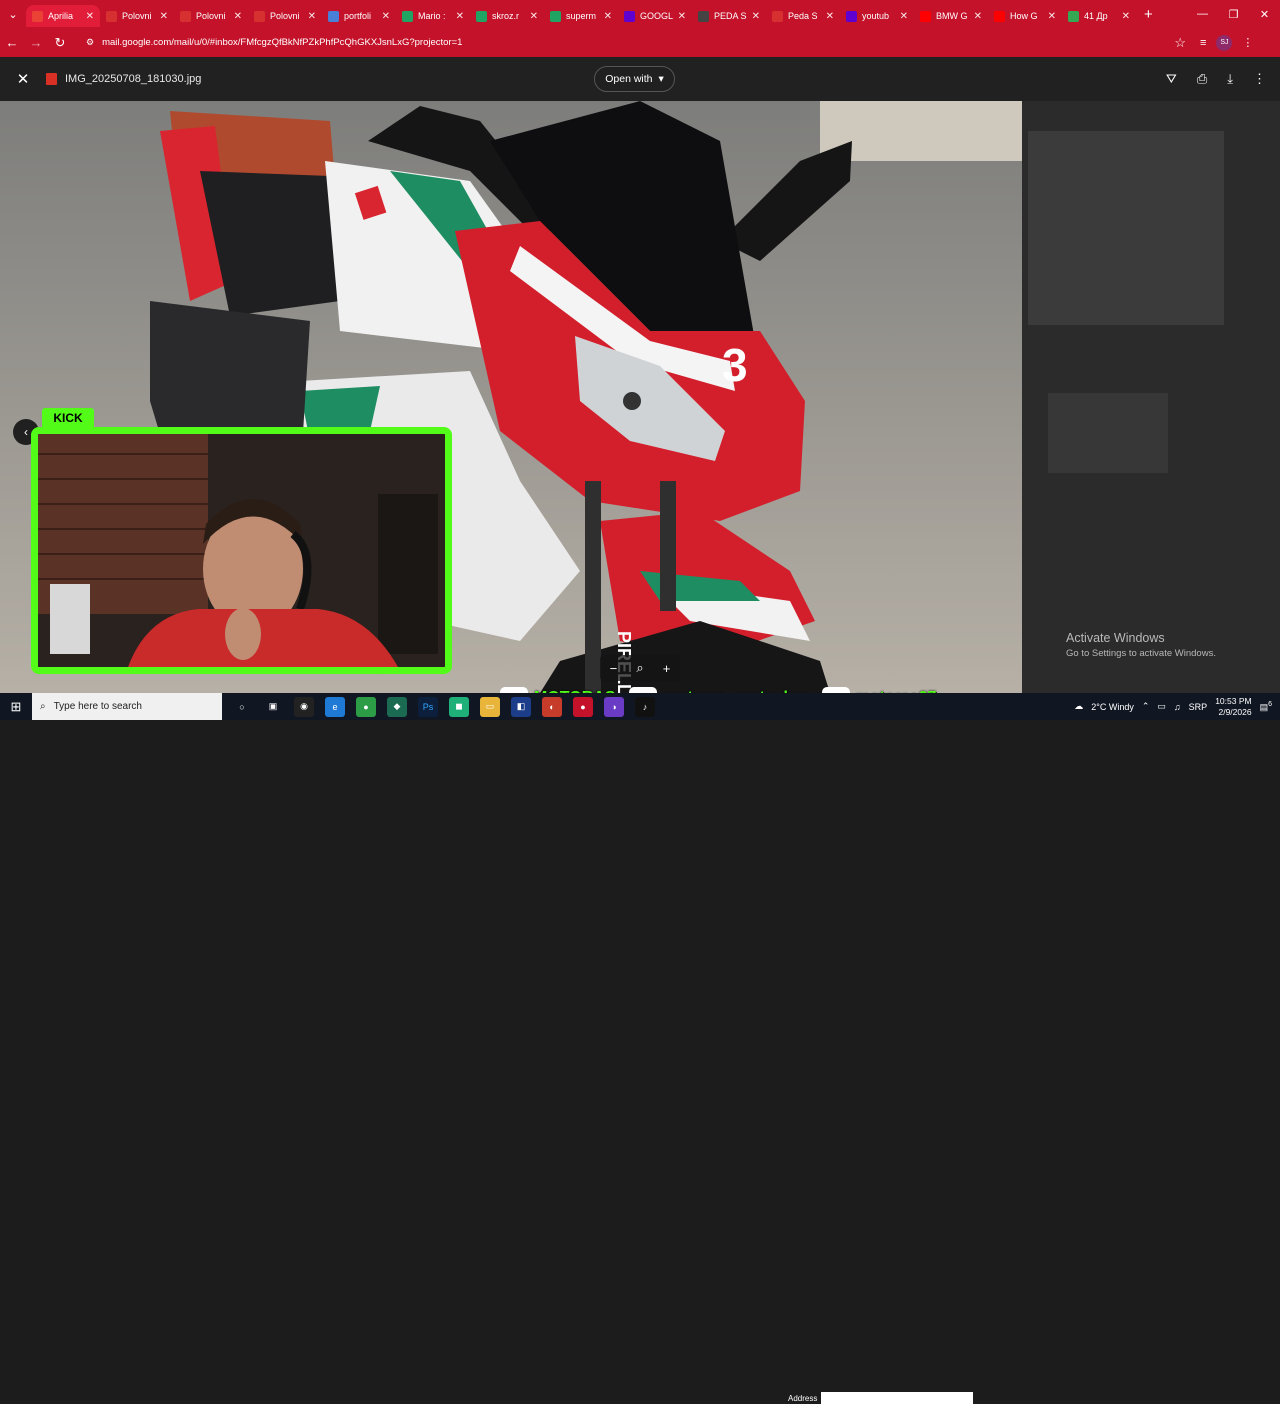 This screenshot has height=1404, width=1280. I want to click on zoom-reset-icon: ⌕, so click(639, 668).